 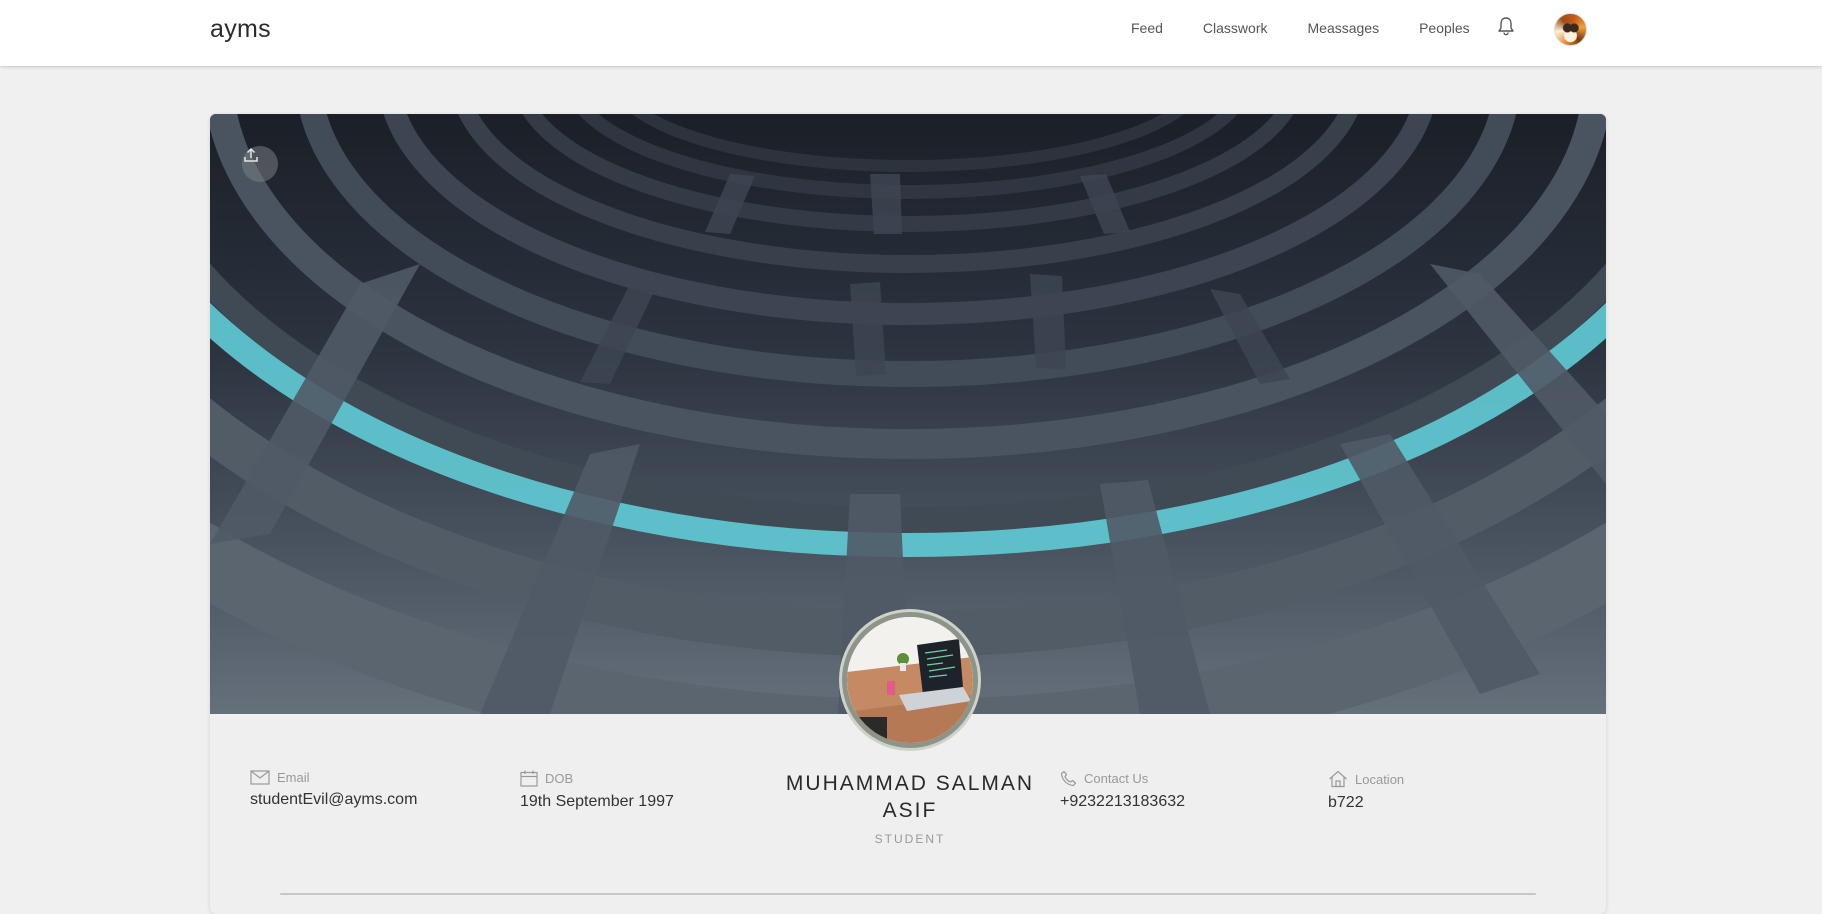 What do you see at coordinates (910, 797) in the screenshot?
I see `profile-name: MUHAMMAD SALMAN ASIF` at bounding box center [910, 797].